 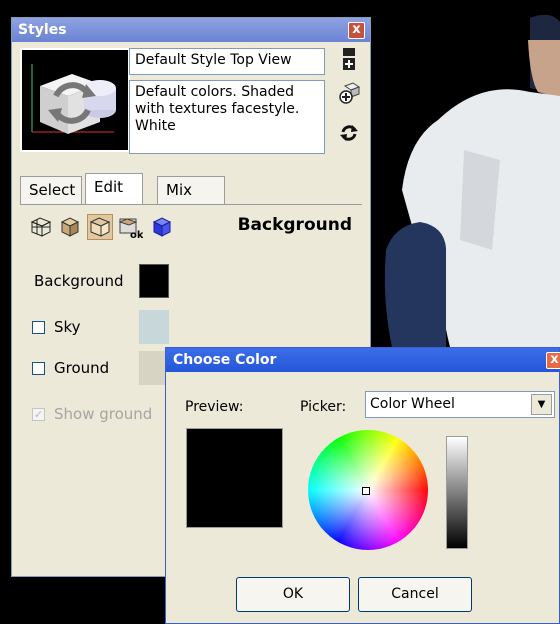 What do you see at coordinates (356, 30) in the screenshot?
I see `styles-close-icon: x` at bounding box center [356, 30].